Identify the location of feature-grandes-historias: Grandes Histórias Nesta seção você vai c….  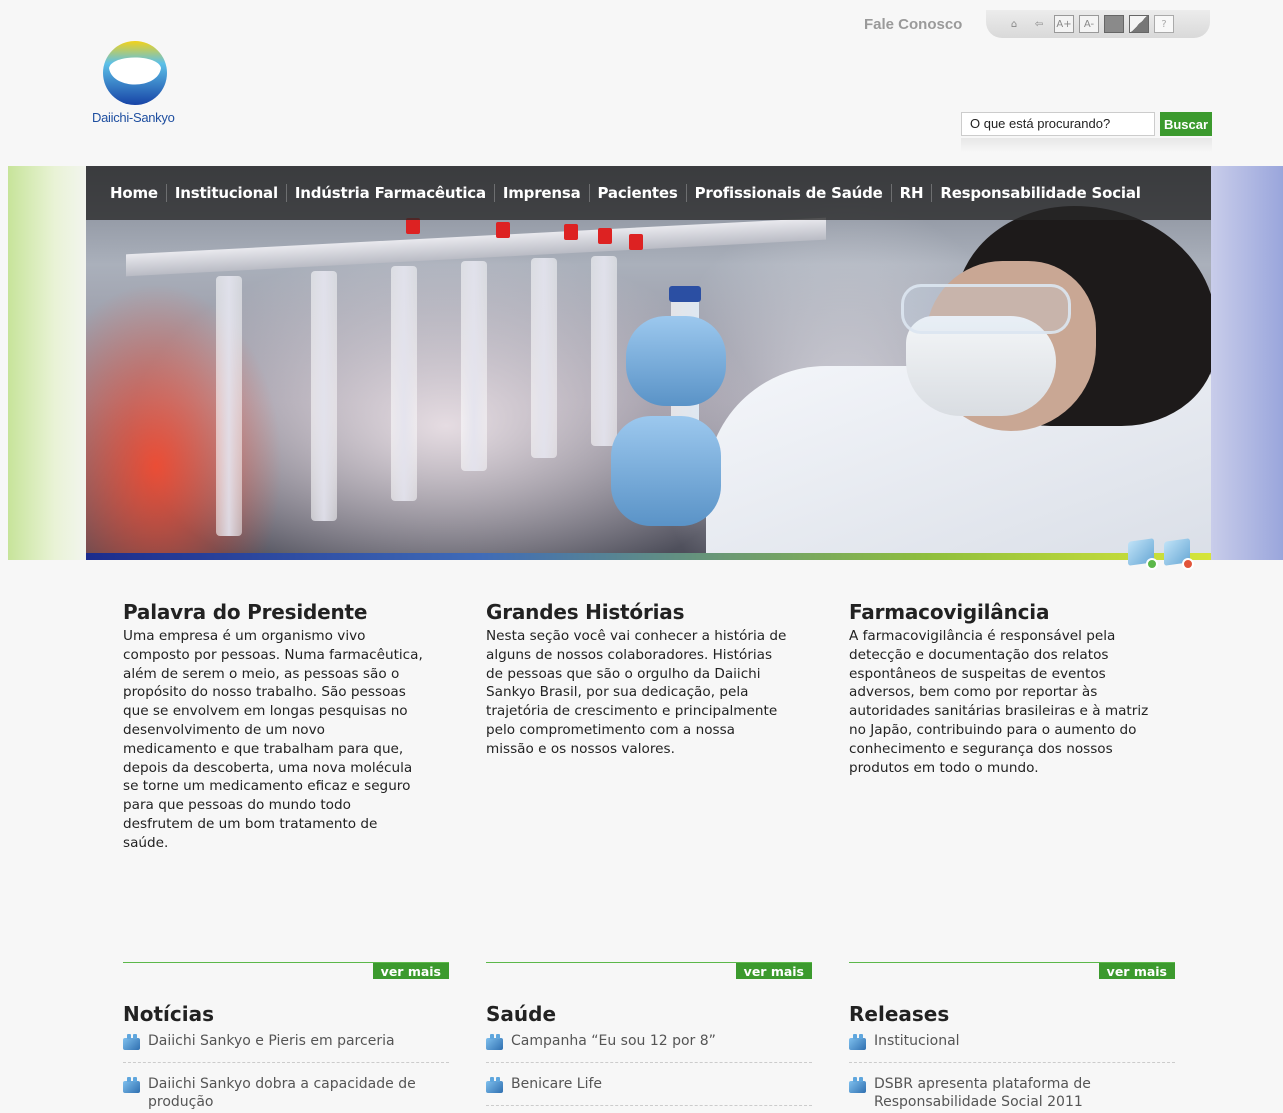
(649, 679).